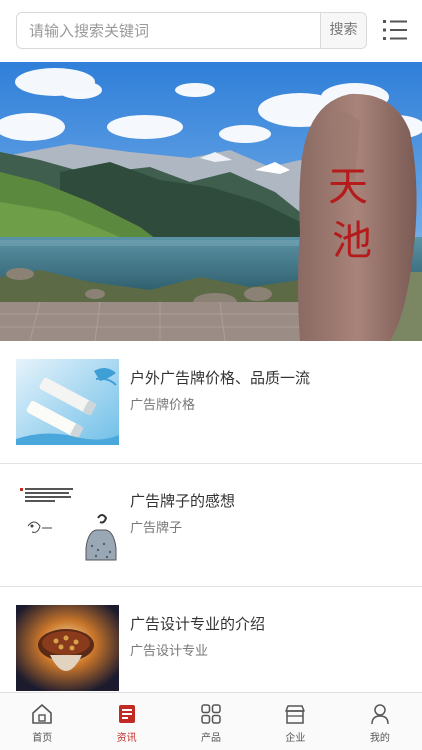  I want to click on nav-news: 资讯, so click(126, 721).